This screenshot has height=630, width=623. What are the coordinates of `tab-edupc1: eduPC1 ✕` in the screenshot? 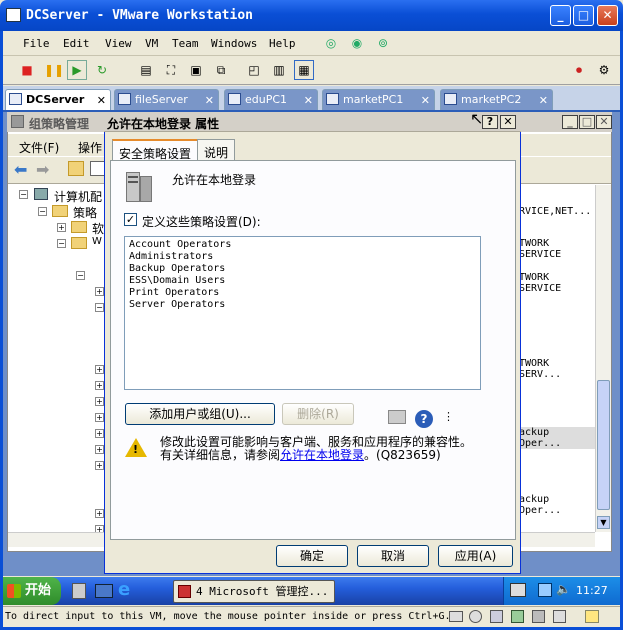 It's located at (271, 99).